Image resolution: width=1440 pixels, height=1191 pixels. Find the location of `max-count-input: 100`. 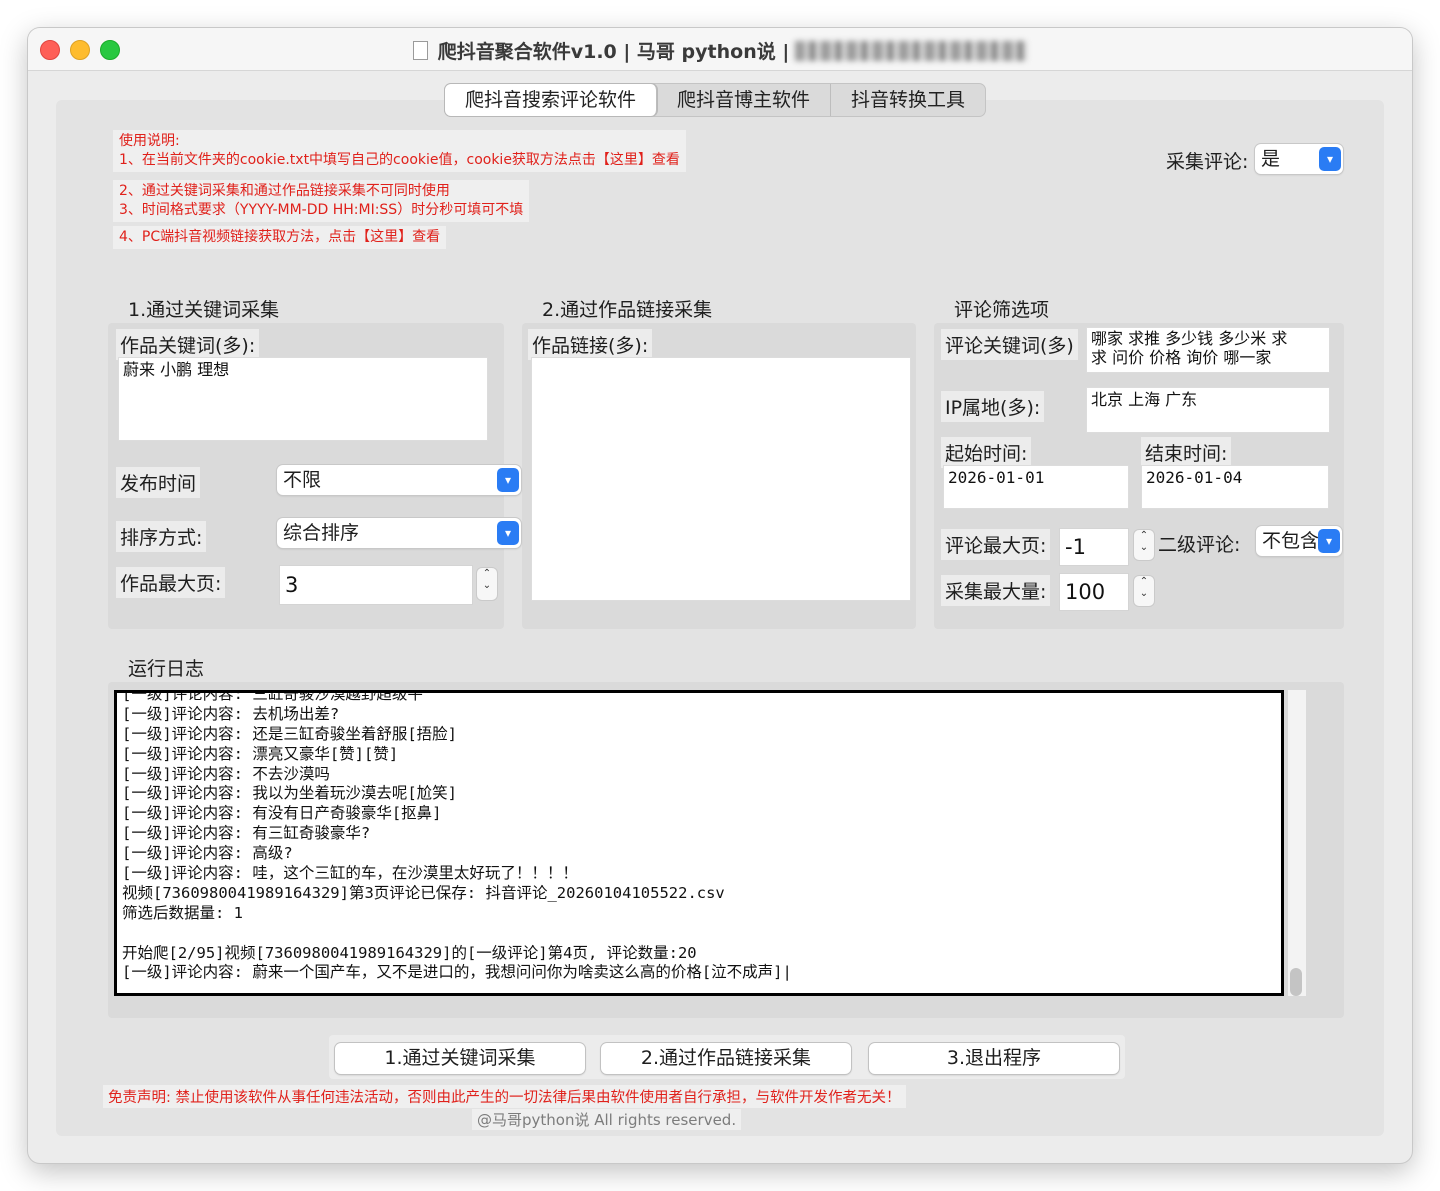

max-count-input: 100 is located at coordinates (1094, 592).